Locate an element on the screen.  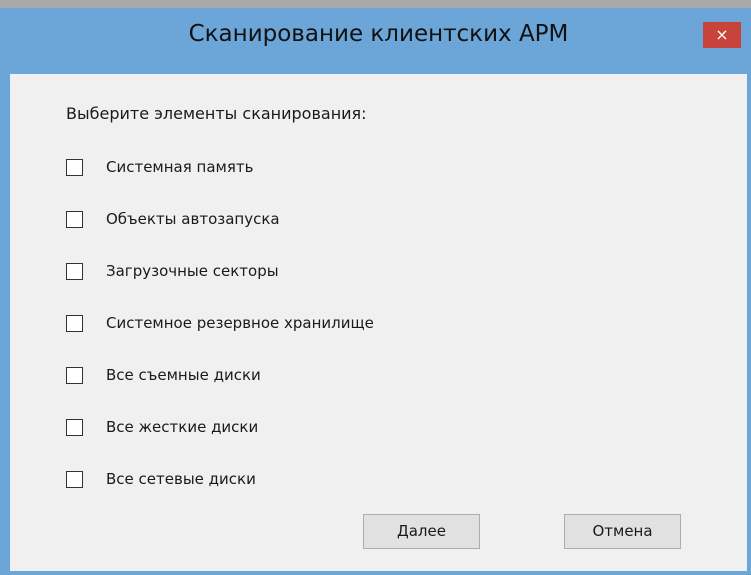
option-label: Системная память is located at coordinates (180, 167).